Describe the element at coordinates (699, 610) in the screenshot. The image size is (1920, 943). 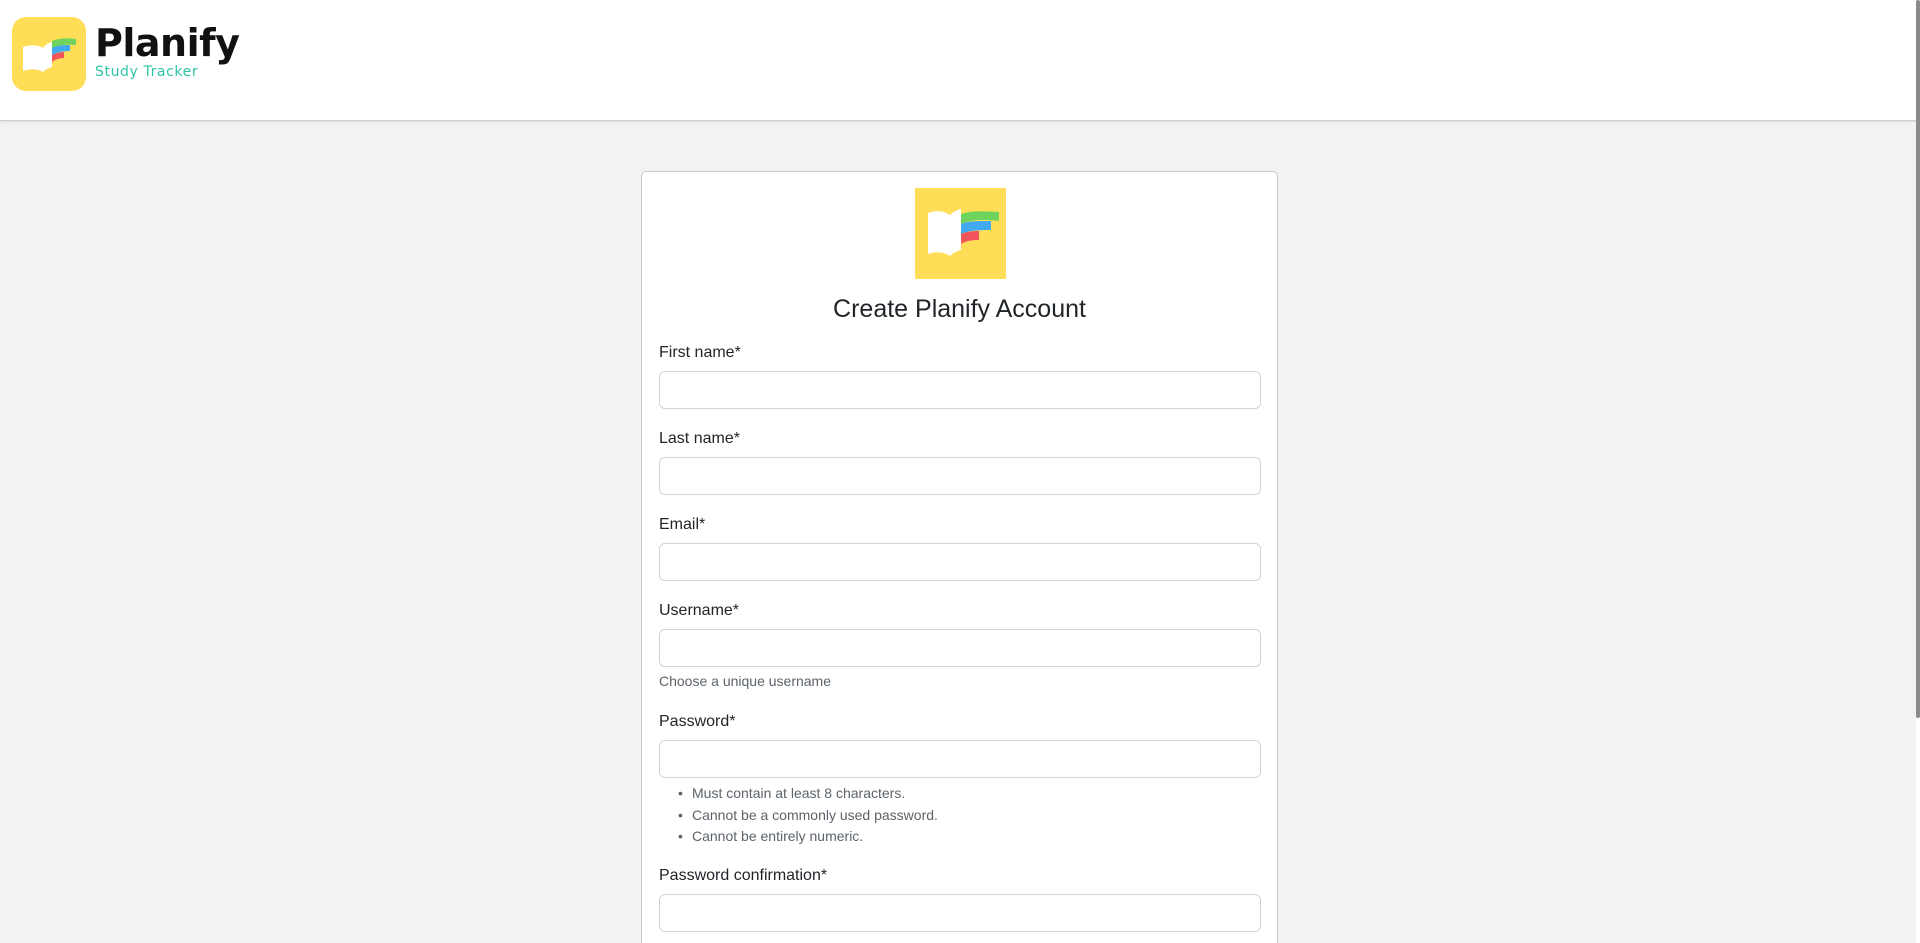
I see `username-label: Username*` at that location.